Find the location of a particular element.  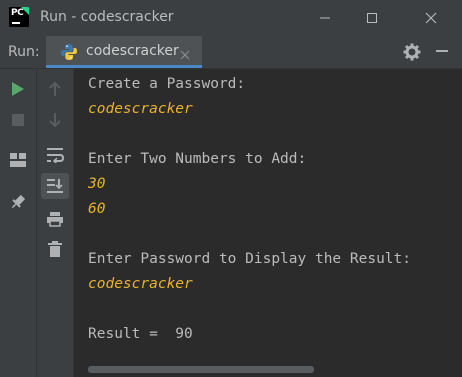

maximize-button is located at coordinates (372, 18).